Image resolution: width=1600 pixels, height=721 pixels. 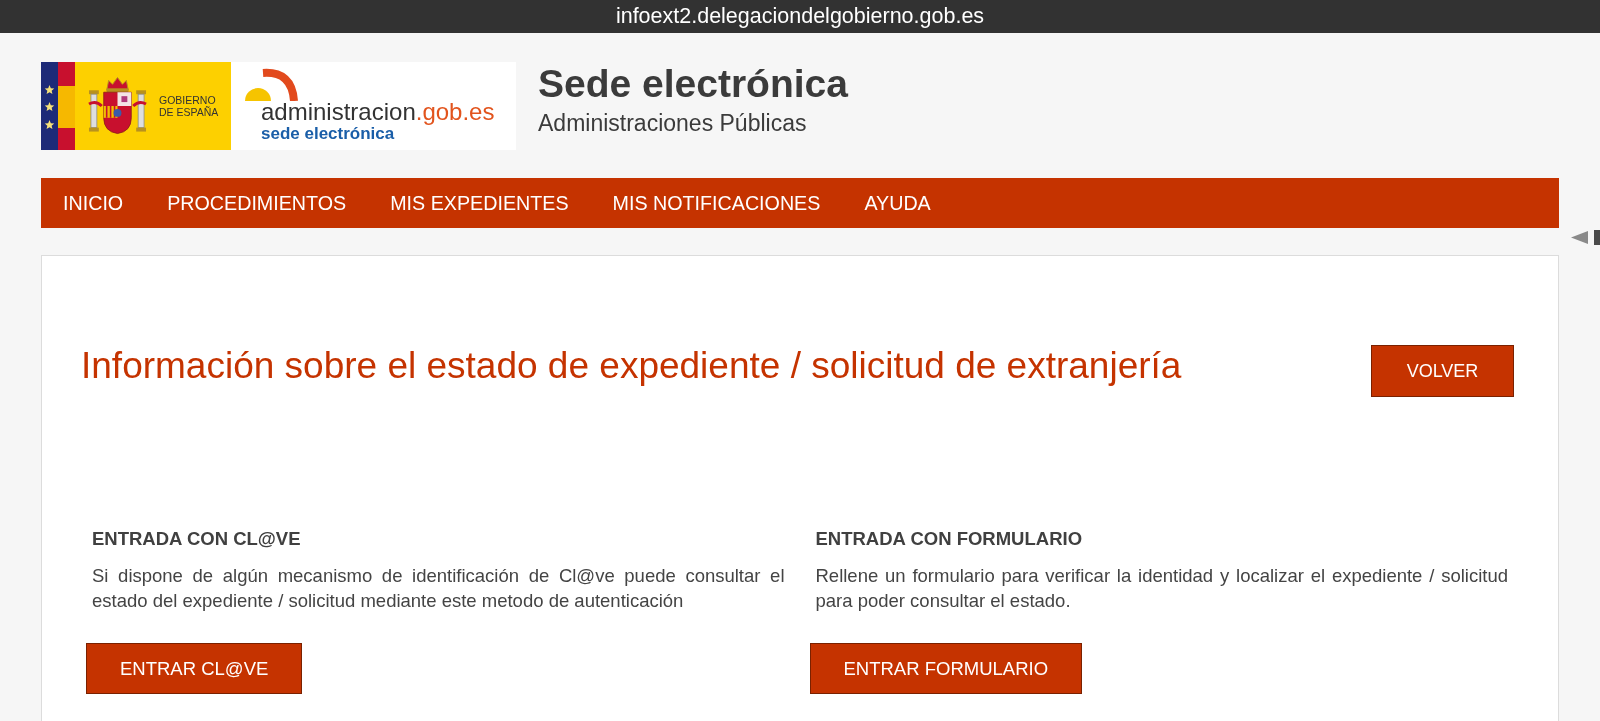 I want to click on section-heading: ENTRADA CON CL@VE, so click(x=196, y=539).